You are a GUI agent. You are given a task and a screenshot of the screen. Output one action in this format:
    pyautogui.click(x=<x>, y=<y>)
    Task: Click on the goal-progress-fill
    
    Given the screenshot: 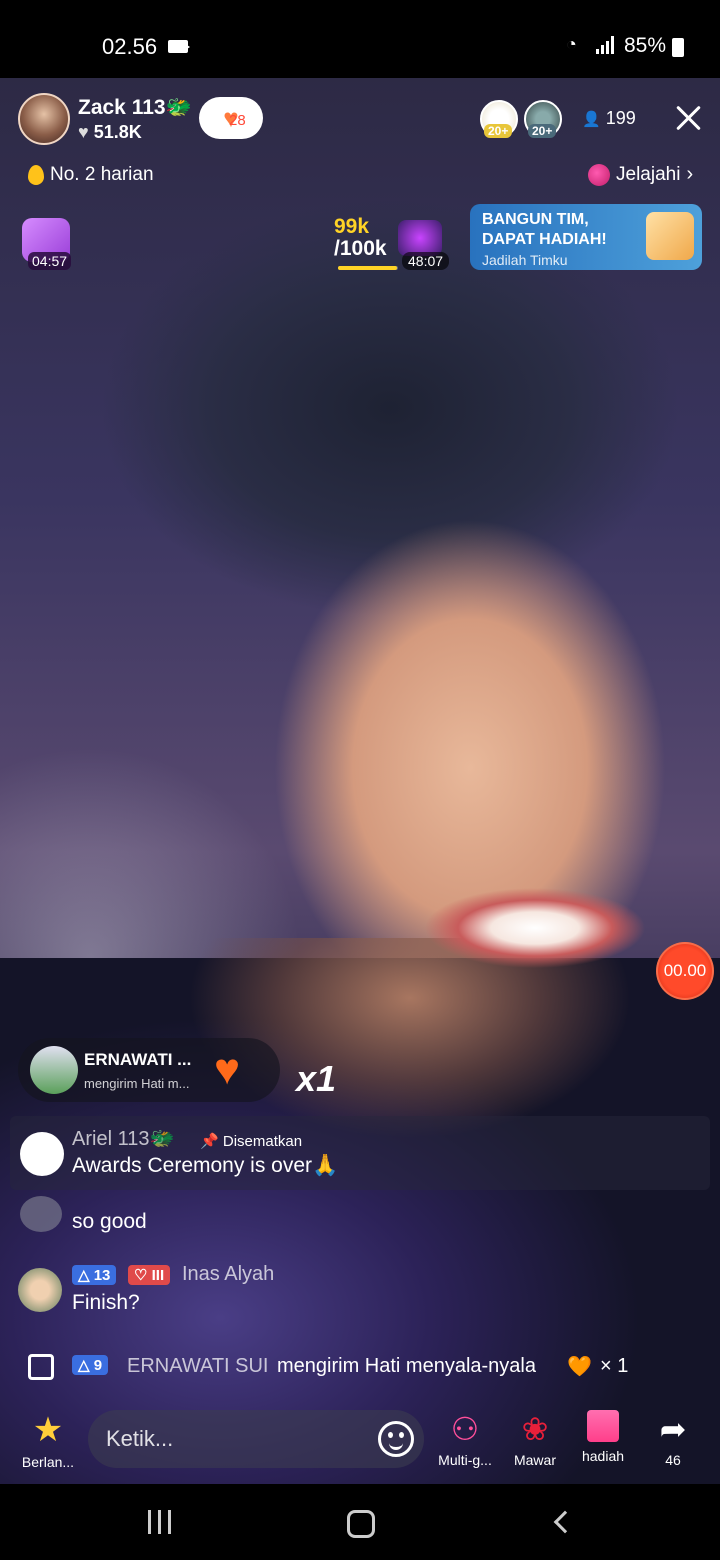 What is the action you would take?
    pyautogui.click(x=368, y=268)
    